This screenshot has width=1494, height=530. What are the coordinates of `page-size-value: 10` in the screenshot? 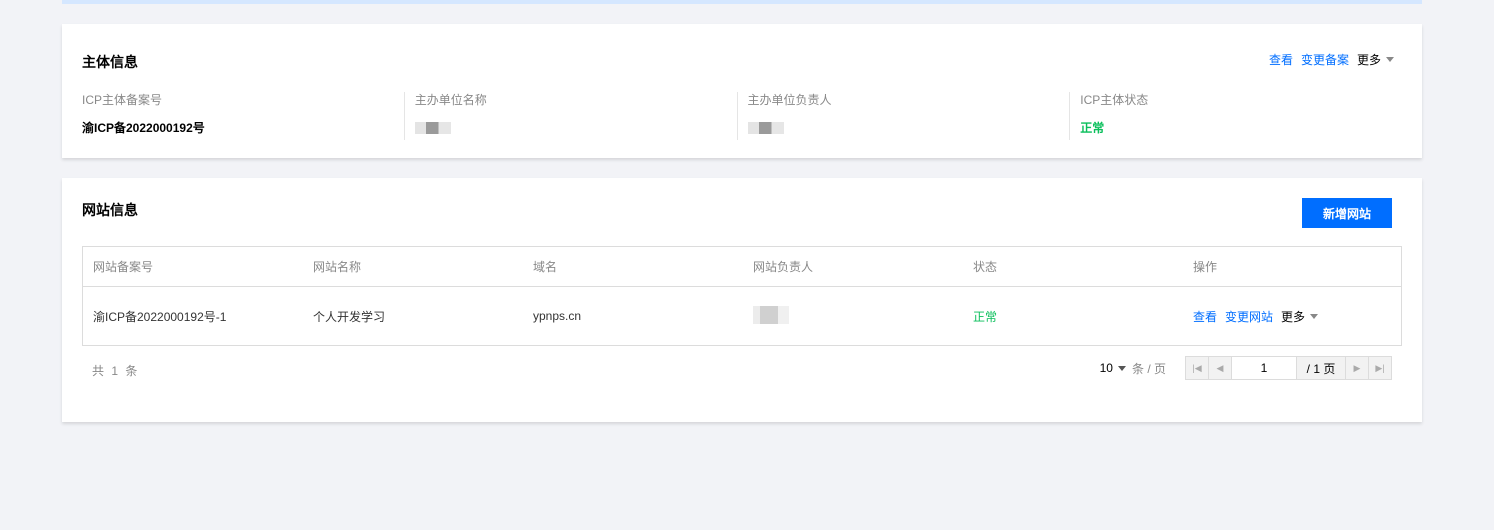 It's located at (1106, 368).